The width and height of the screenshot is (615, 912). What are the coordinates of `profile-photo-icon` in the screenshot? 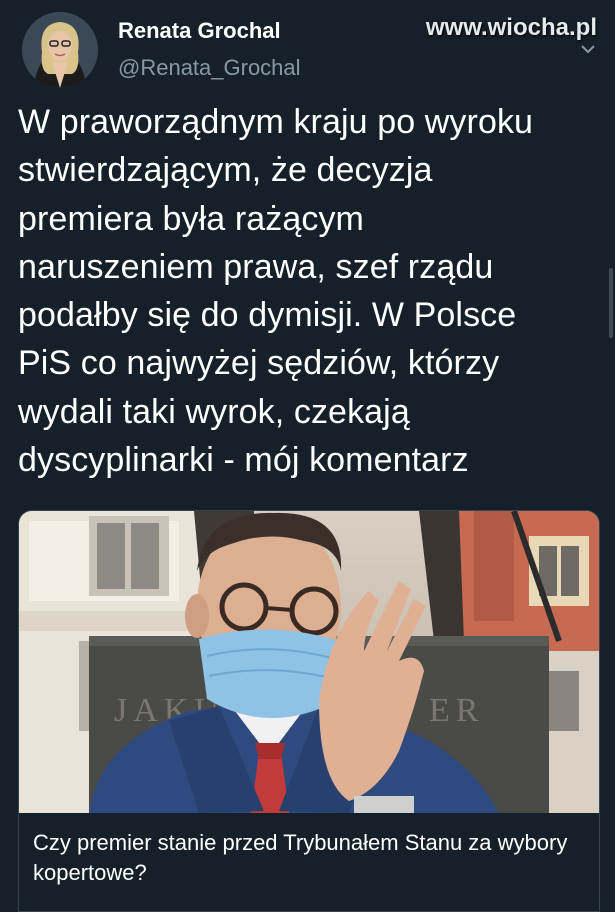 It's located at (60, 50).